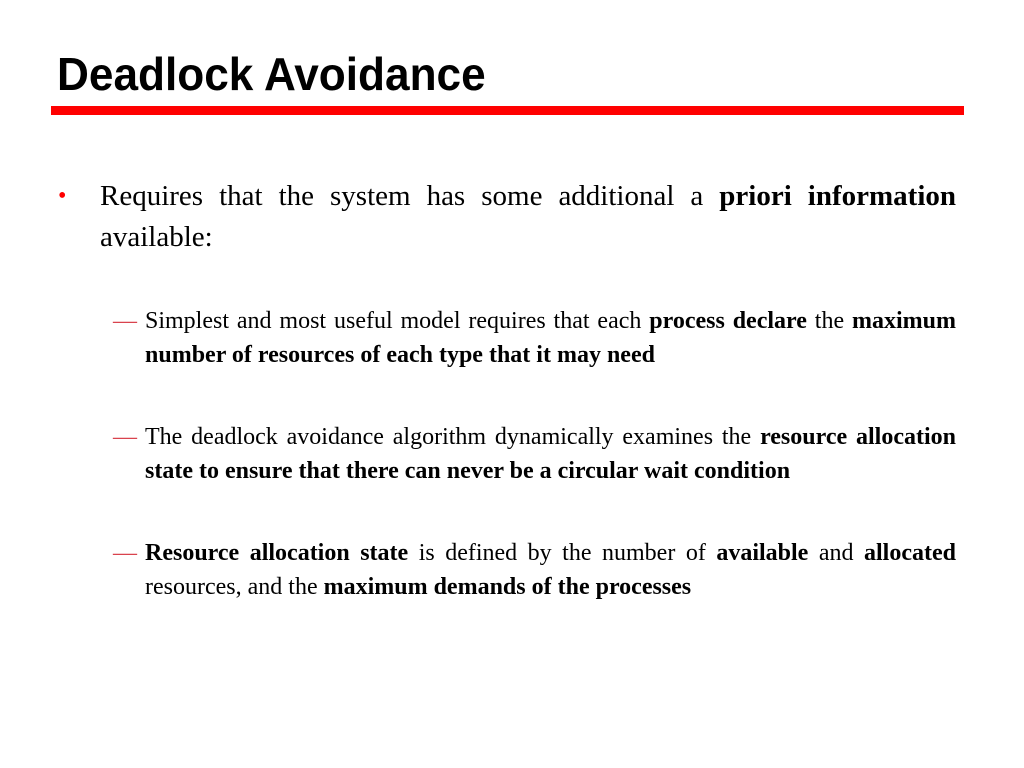  Describe the element at coordinates (507, 587) in the screenshot. I see `sub-bullet-text-bold: maximum demands of the processes` at that location.